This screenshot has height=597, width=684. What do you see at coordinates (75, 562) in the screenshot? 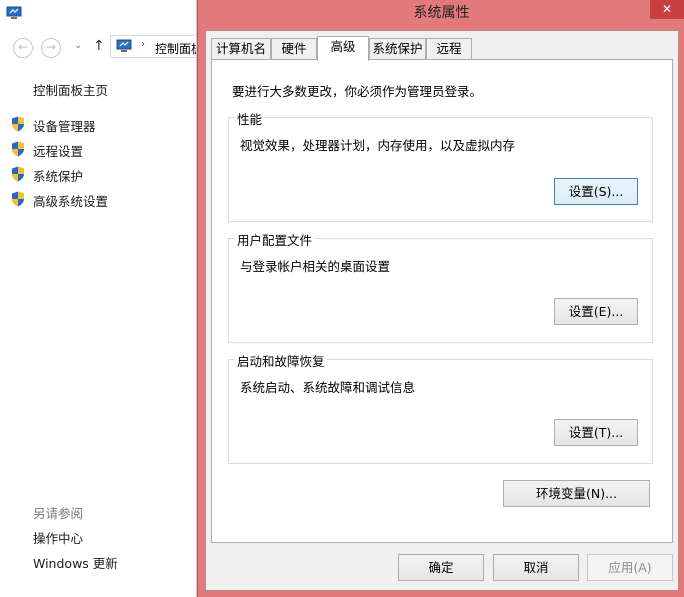
I see `see-also-windows-update: Windows 更新` at bounding box center [75, 562].